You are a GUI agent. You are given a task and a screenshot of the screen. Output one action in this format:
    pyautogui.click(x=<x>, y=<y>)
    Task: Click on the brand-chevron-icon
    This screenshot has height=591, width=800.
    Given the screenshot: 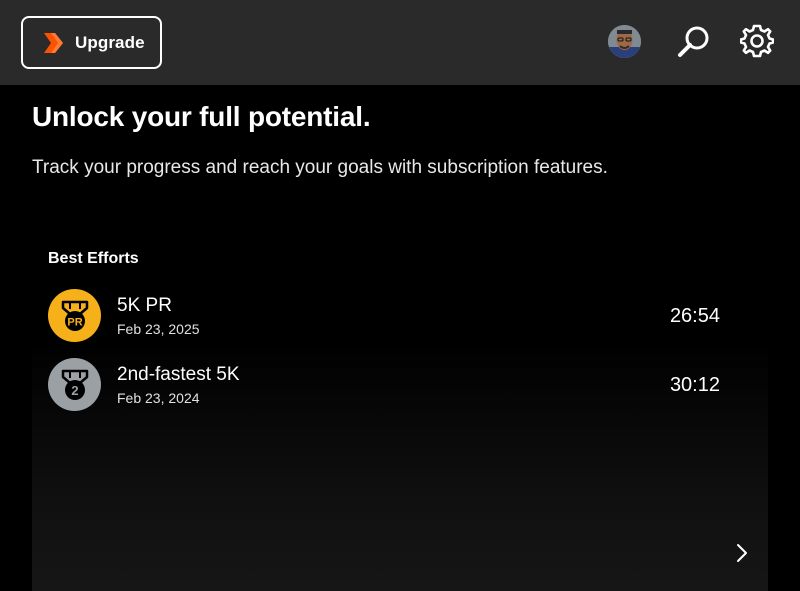 What is the action you would take?
    pyautogui.click(x=53, y=43)
    